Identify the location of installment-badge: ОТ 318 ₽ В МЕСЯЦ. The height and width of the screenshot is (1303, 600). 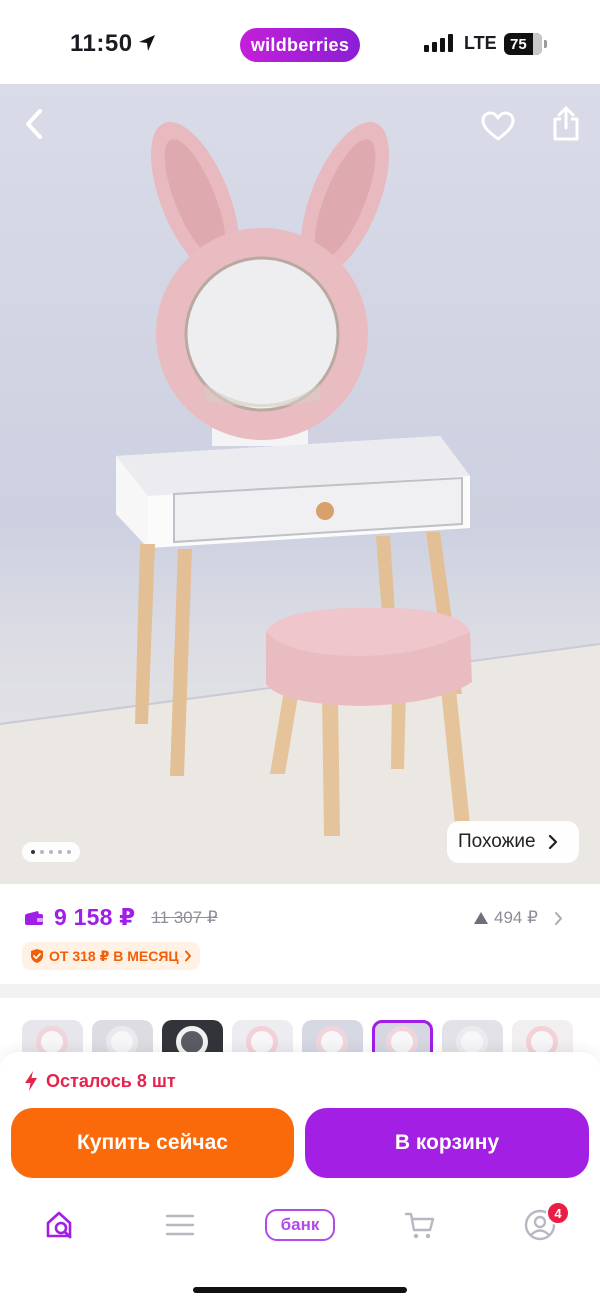
(111, 956).